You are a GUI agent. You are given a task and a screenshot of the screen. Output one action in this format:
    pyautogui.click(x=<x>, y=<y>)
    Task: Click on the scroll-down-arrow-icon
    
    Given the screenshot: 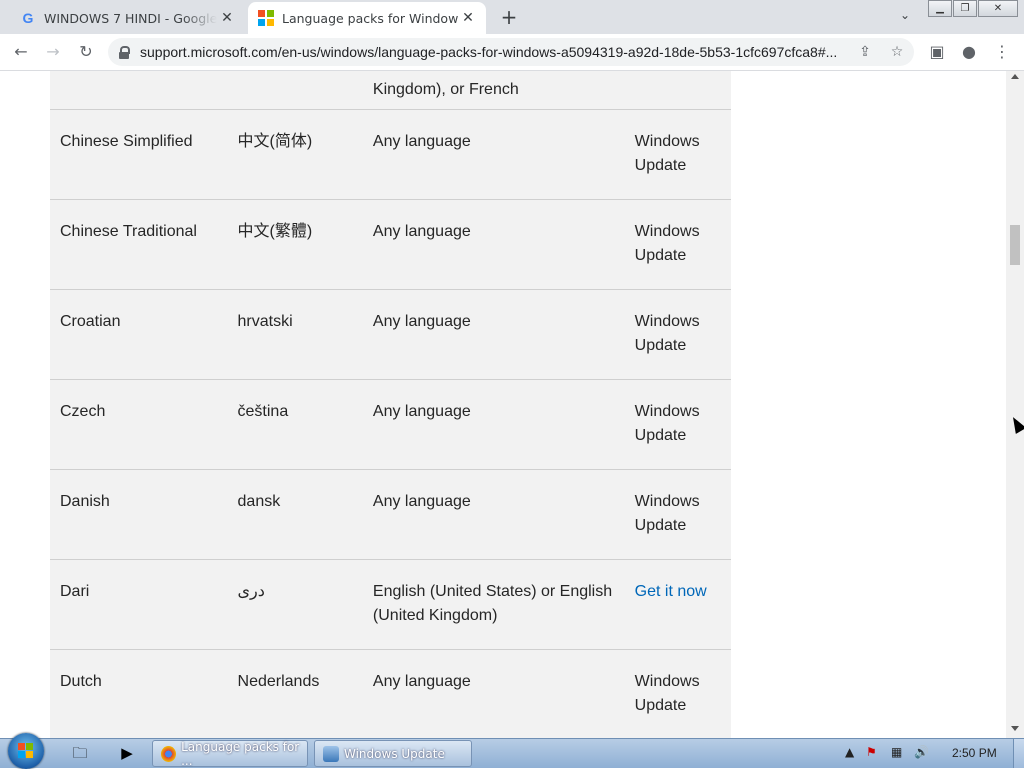 What is the action you would take?
    pyautogui.click(x=1015, y=728)
    